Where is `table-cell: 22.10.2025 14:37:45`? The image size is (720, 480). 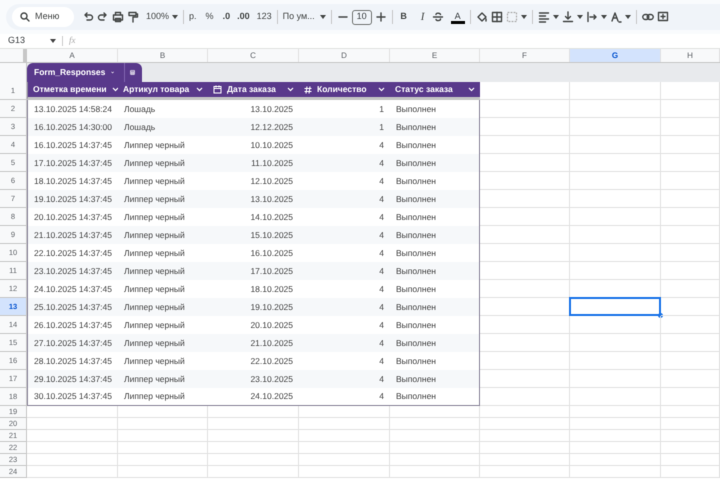 table-cell: 22.10.2025 14:37:45 is located at coordinates (73, 253).